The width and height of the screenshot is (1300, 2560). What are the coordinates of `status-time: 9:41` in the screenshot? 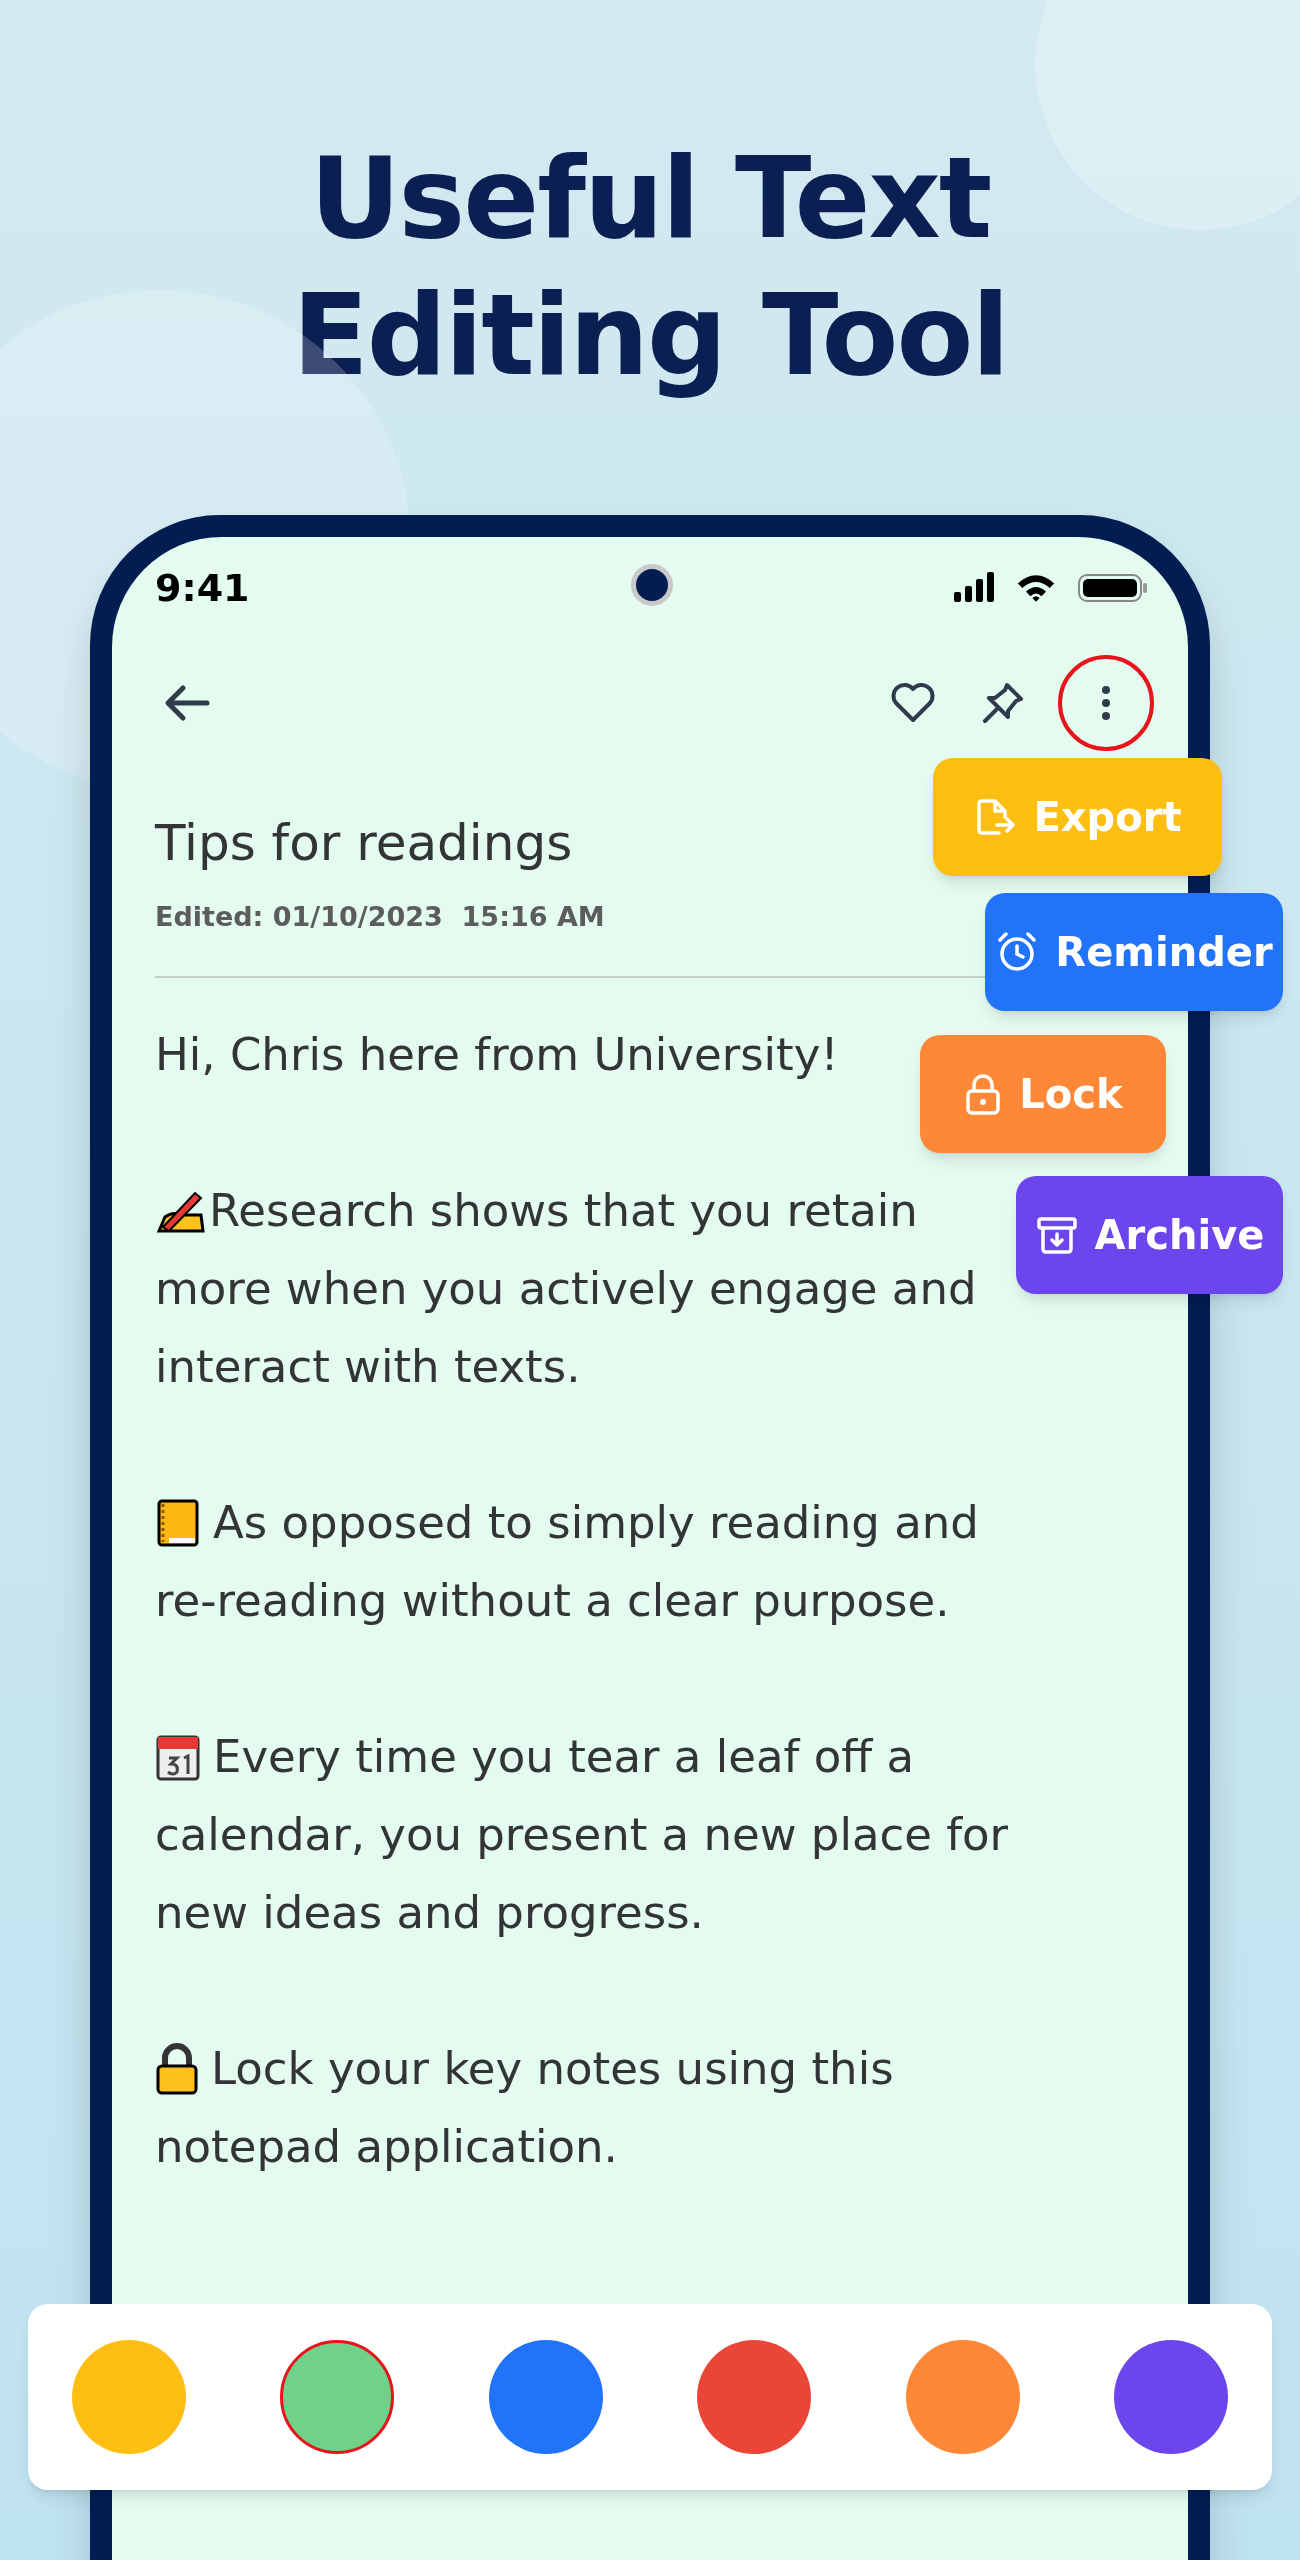 It's located at (202, 588).